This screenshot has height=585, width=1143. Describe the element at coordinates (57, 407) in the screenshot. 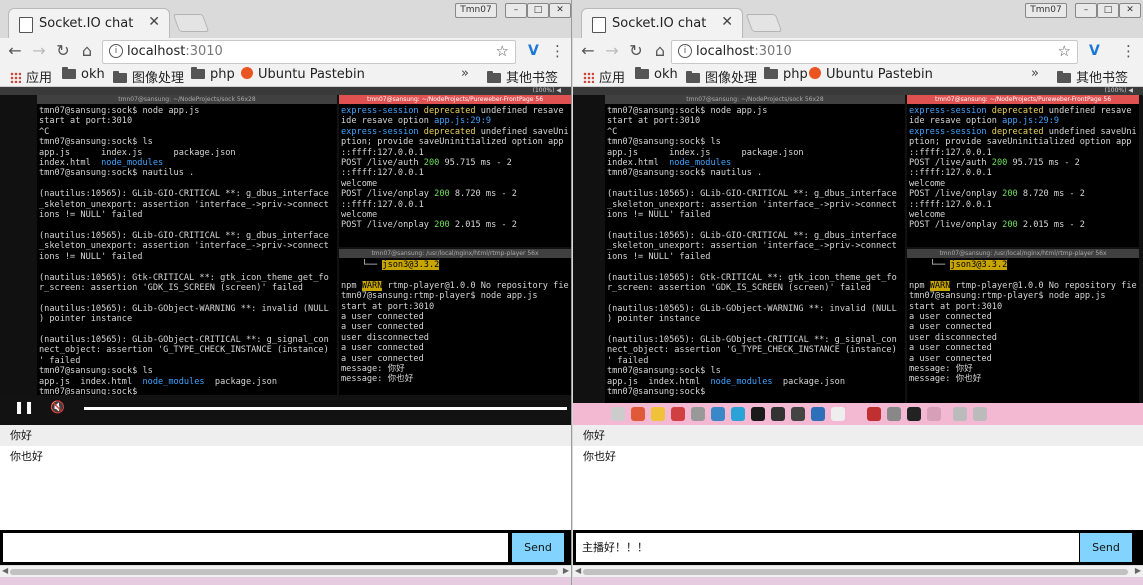

I see `mute-icon: 🔇` at that location.